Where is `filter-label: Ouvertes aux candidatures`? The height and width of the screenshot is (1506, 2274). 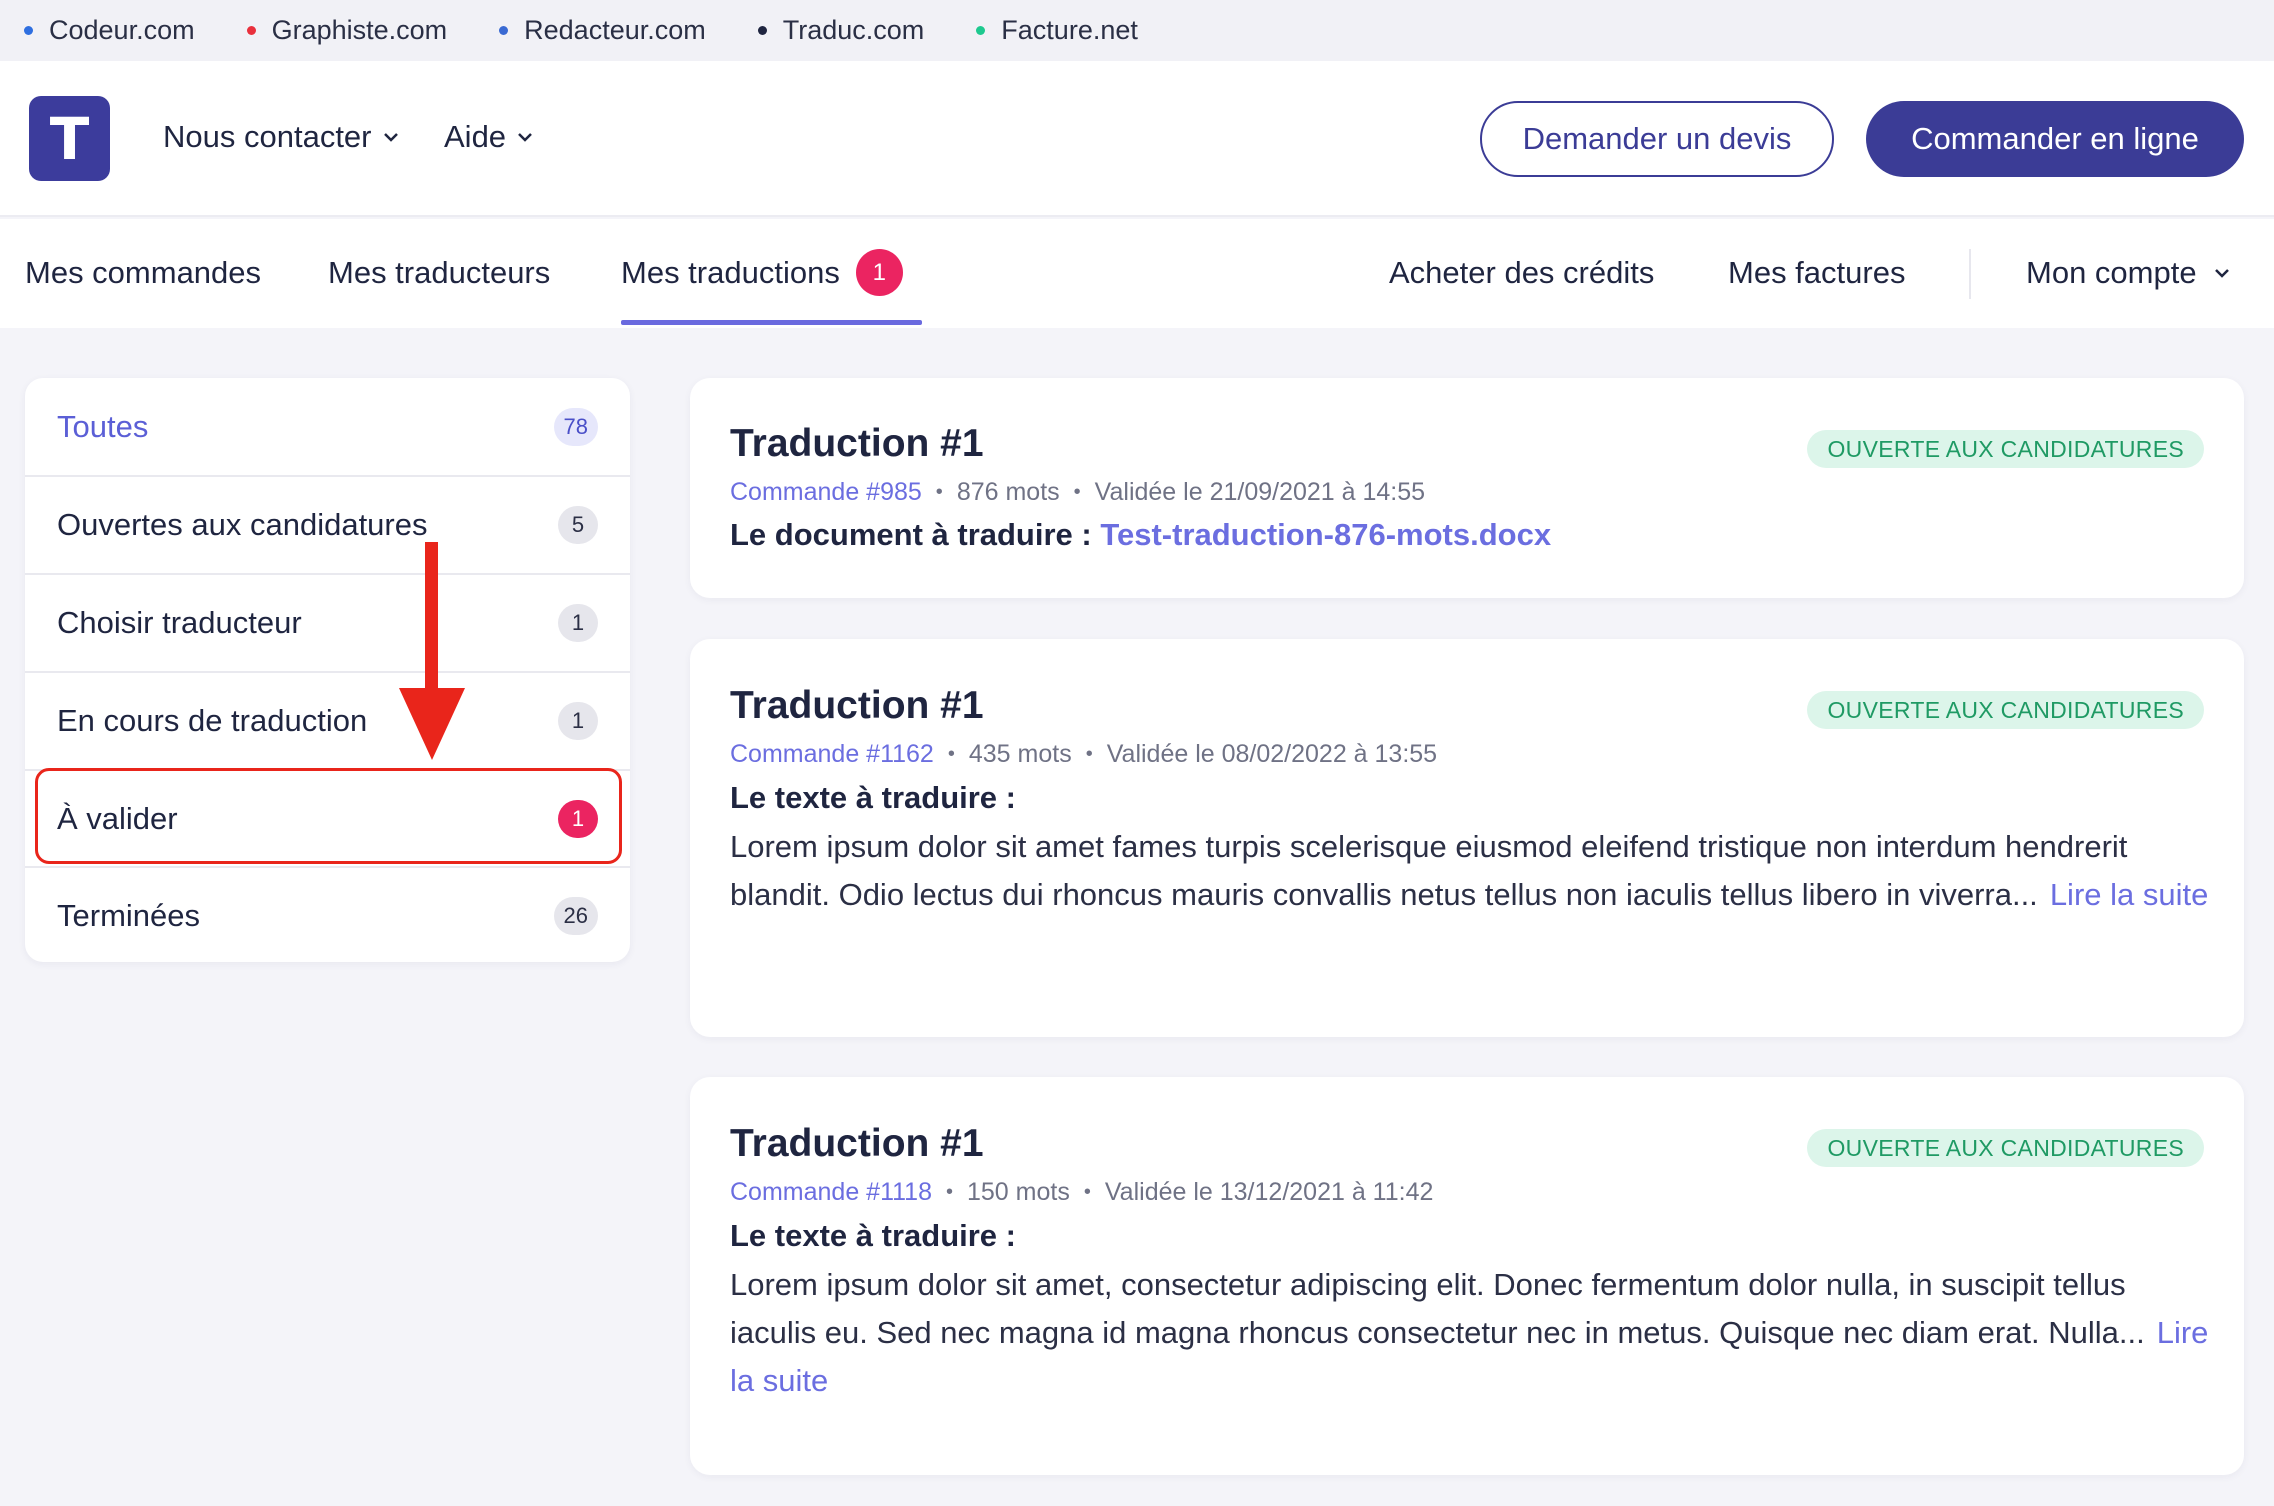 filter-label: Ouvertes aux candidatures is located at coordinates (242, 524).